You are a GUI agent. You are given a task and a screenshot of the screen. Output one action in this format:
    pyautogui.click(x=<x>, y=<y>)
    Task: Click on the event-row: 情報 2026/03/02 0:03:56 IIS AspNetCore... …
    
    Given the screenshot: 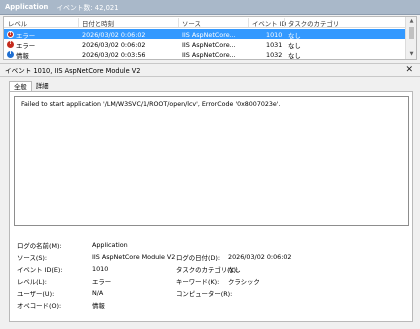 What is the action you would take?
    pyautogui.click(x=205, y=54)
    